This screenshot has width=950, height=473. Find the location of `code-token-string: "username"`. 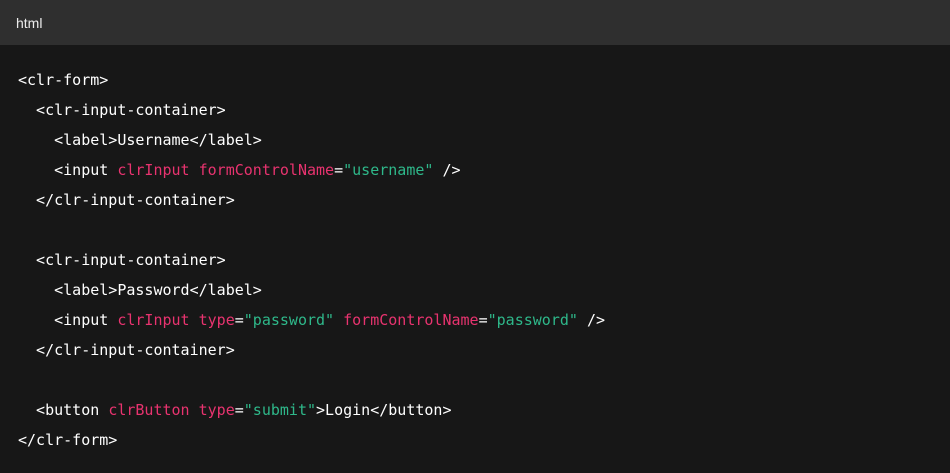

code-token-string: "username" is located at coordinates (388, 170).